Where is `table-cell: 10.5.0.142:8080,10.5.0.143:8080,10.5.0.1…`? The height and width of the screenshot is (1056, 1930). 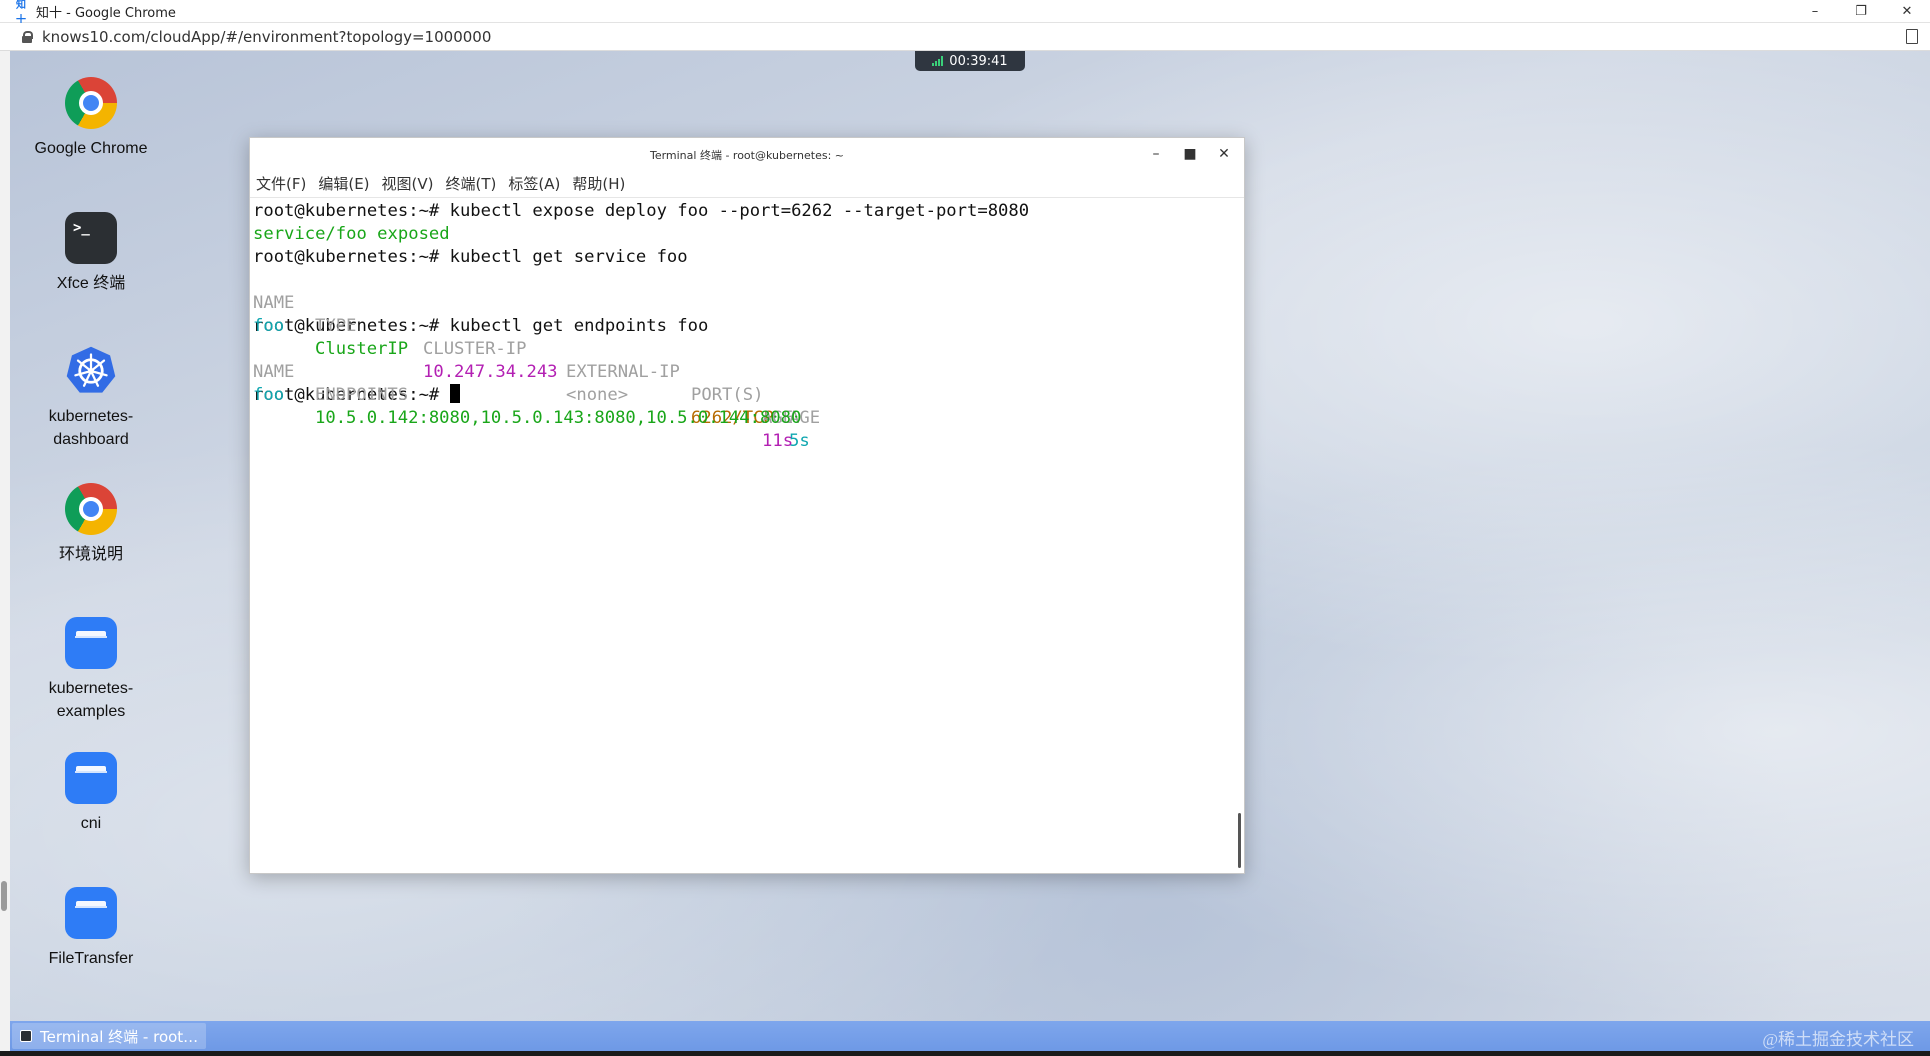
table-cell: 10.5.0.142:8080,10.5.0.143:8080,10.5.0.1… is located at coordinates (558, 418).